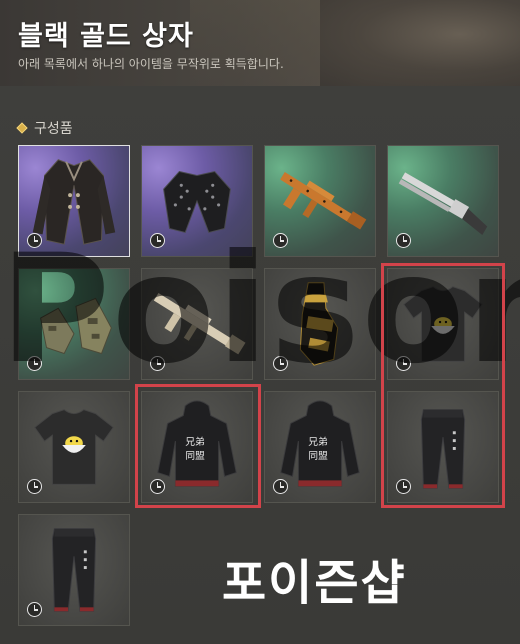 The width and height of the screenshot is (520, 644). What do you see at coordinates (151, 64) in the screenshot?
I see `page-subtitle: 아래 목록에서 하나의 아이템을 무작위로 획득합니다.` at bounding box center [151, 64].